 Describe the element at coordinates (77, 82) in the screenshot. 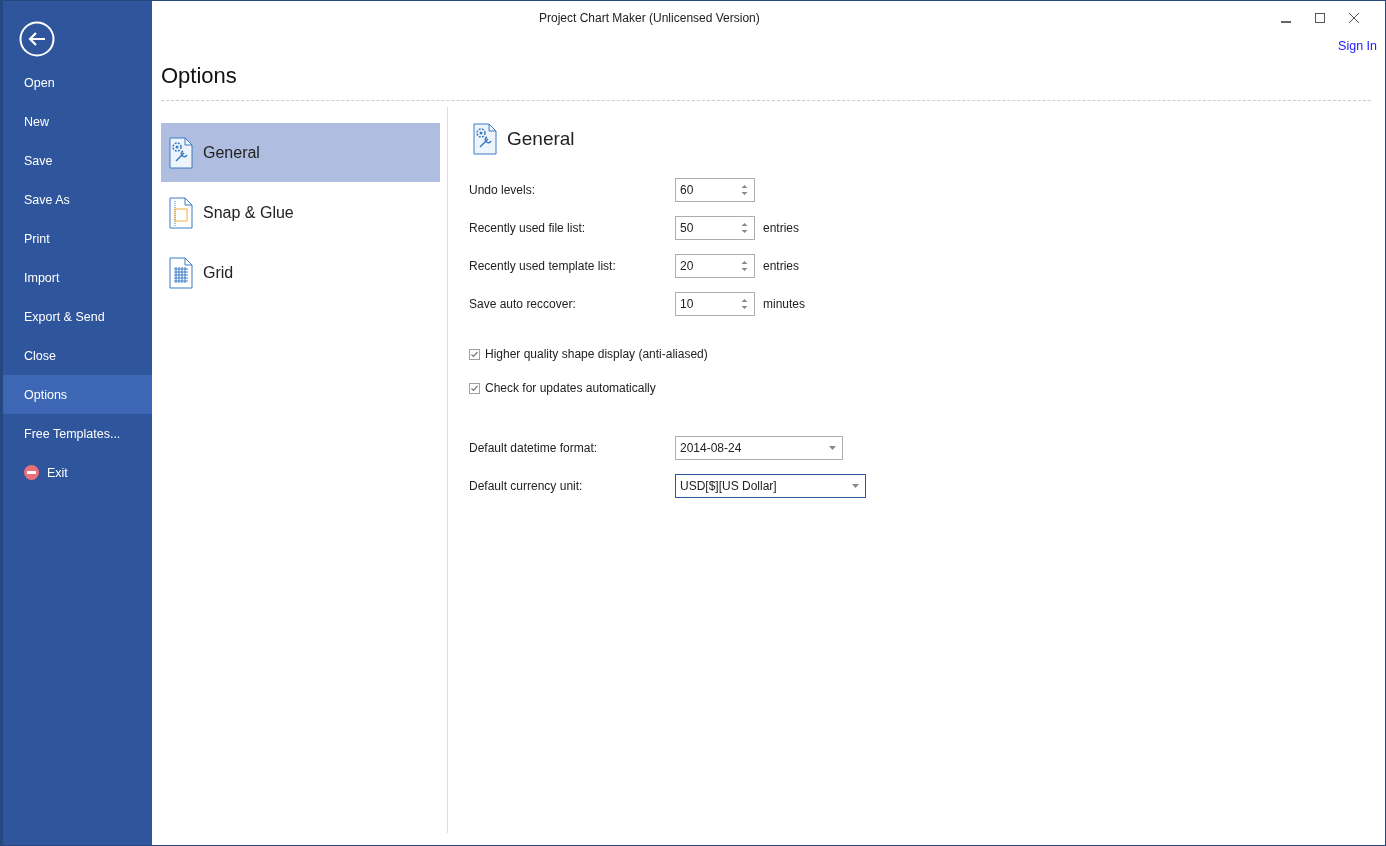

I see `sidebar-item: Open` at that location.